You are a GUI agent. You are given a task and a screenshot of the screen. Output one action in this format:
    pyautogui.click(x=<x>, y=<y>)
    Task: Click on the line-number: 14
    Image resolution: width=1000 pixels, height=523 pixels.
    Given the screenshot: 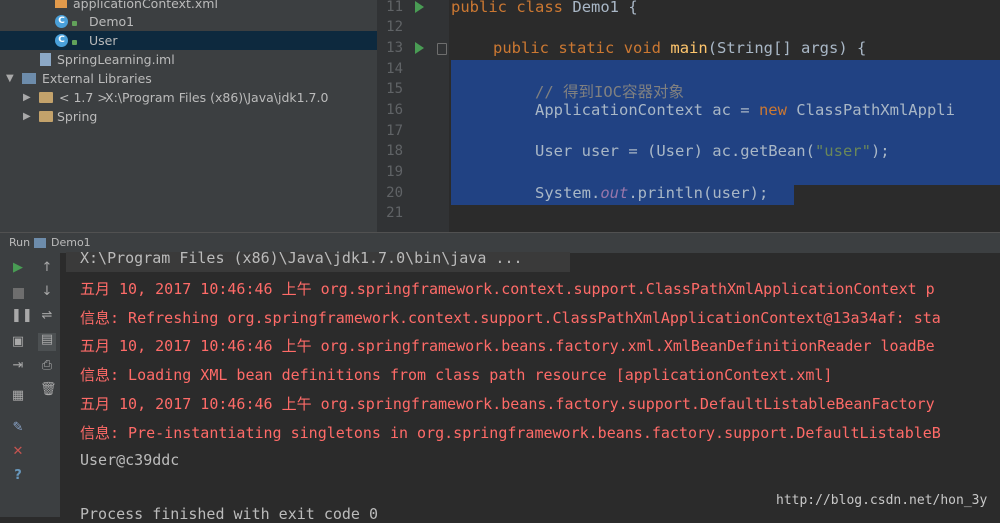 What is the action you would take?
    pyautogui.click(x=394, y=69)
    